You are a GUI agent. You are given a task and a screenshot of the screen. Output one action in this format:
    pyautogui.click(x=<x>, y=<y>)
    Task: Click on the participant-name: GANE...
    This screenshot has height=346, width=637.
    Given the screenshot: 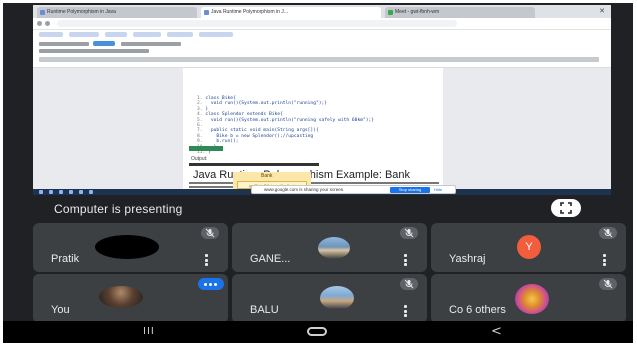 What is the action you would take?
    pyautogui.click(x=270, y=259)
    